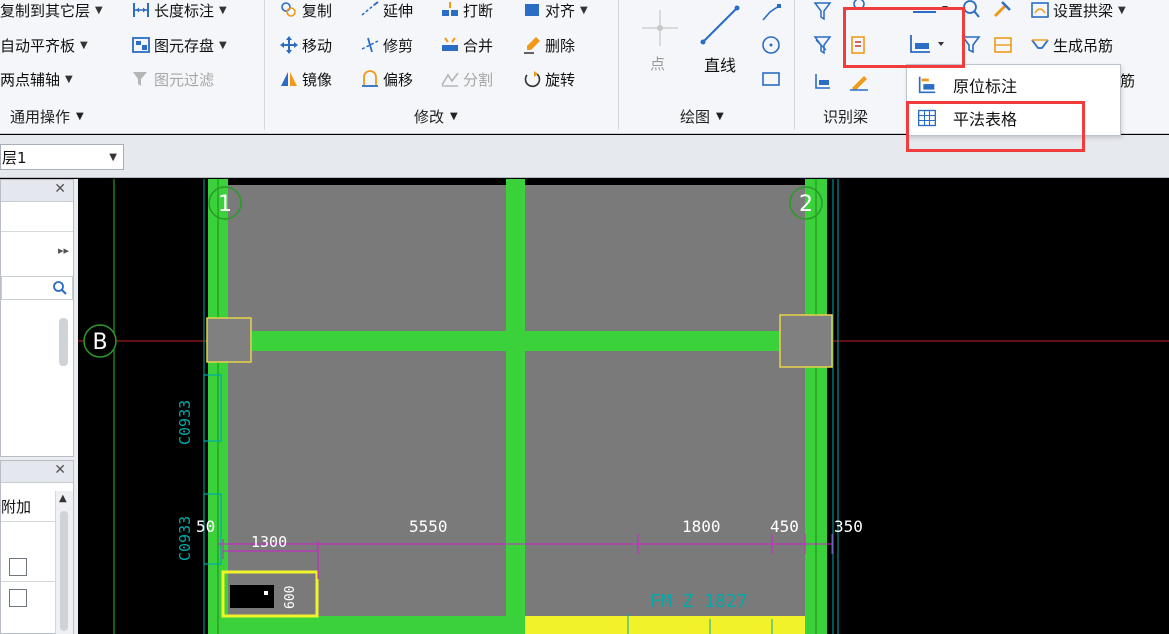 This screenshot has width=1169, height=634. What do you see at coordinates (478, 79) in the screenshot?
I see `split-label: 分割` at bounding box center [478, 79].